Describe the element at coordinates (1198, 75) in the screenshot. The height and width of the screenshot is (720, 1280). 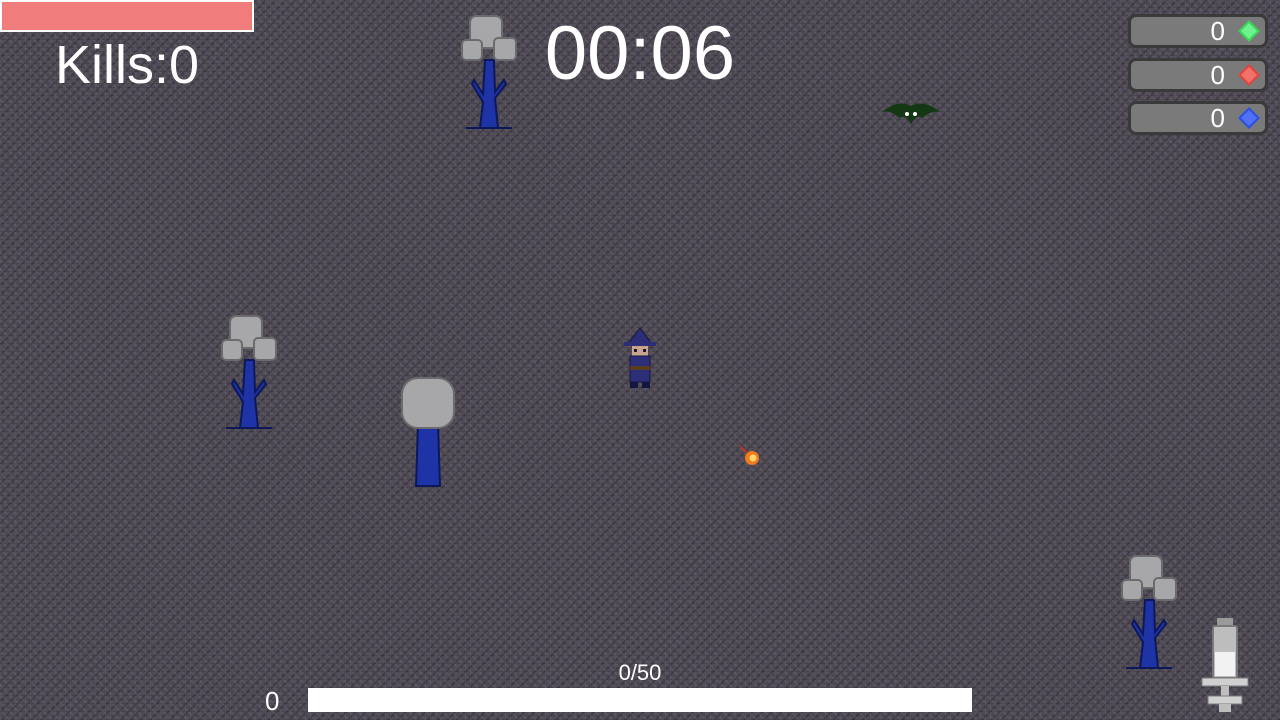
I see `red-gem-counter: 0` at that location.